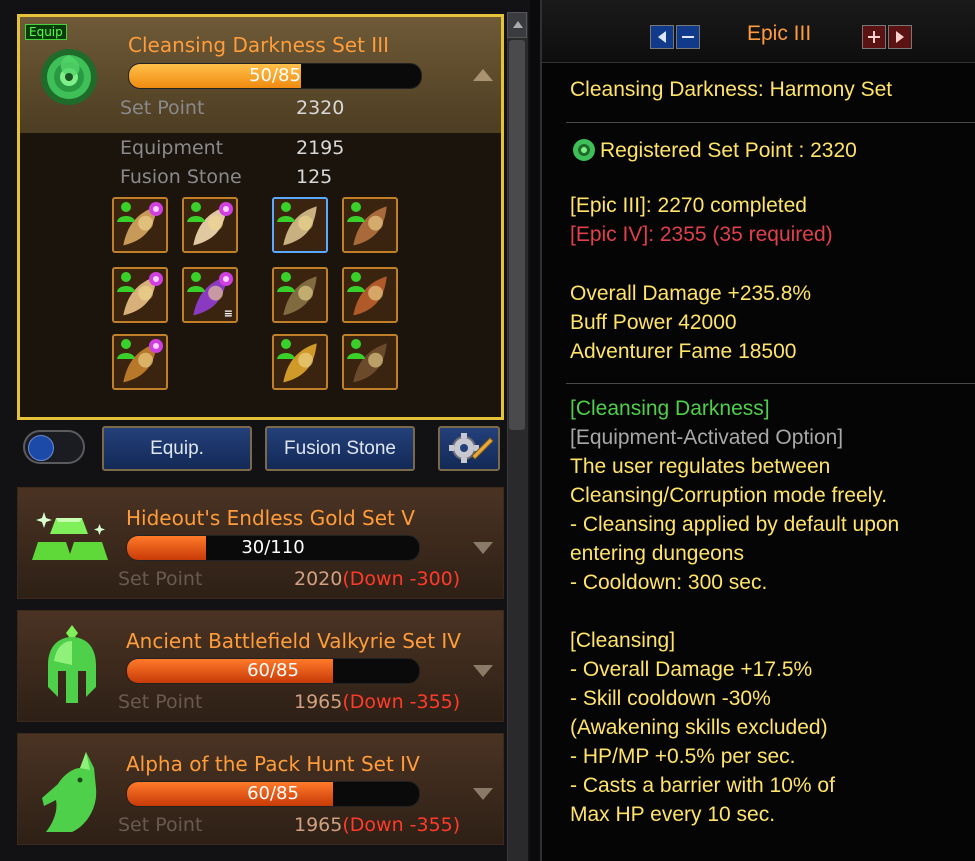 This screenshot has width=975, height=861. Describe the element at coordinates (320, 148) in the screenshot. I see `equipment-value: 2195` at that location.